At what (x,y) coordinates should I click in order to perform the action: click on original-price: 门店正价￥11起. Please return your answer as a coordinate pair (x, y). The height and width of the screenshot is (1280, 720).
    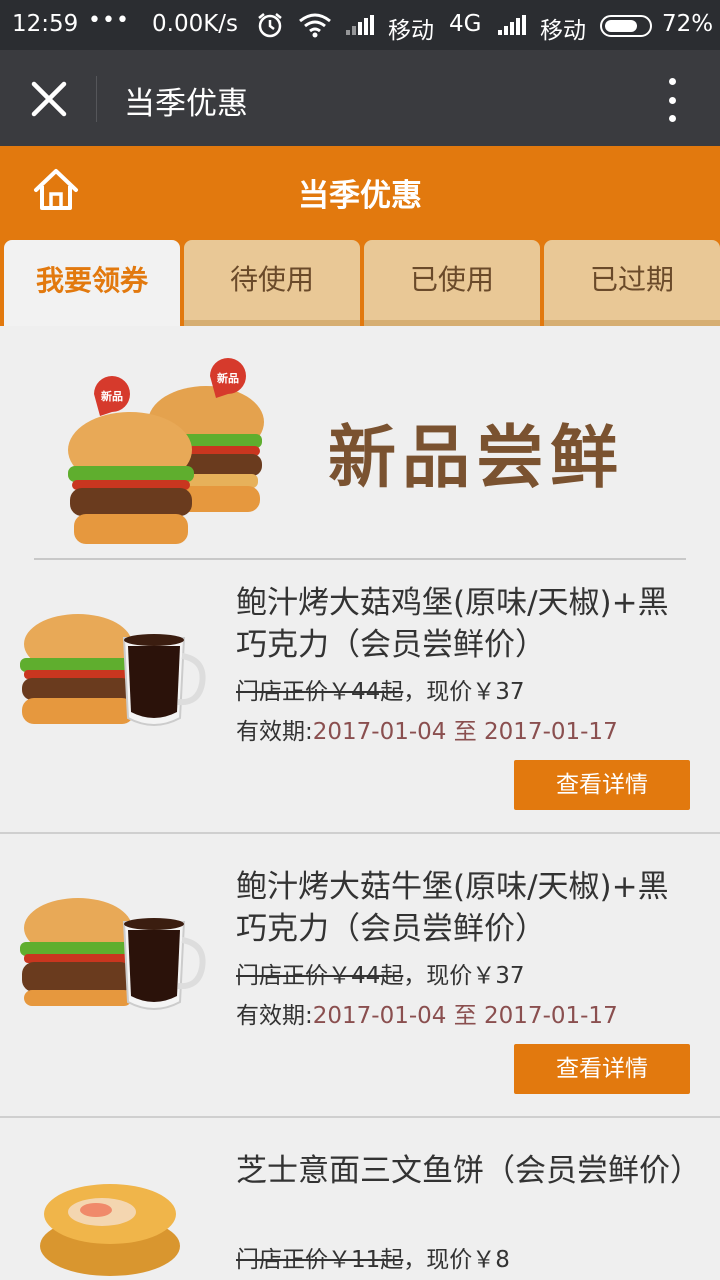
    Looking at the image, I should click on (320, 1260).